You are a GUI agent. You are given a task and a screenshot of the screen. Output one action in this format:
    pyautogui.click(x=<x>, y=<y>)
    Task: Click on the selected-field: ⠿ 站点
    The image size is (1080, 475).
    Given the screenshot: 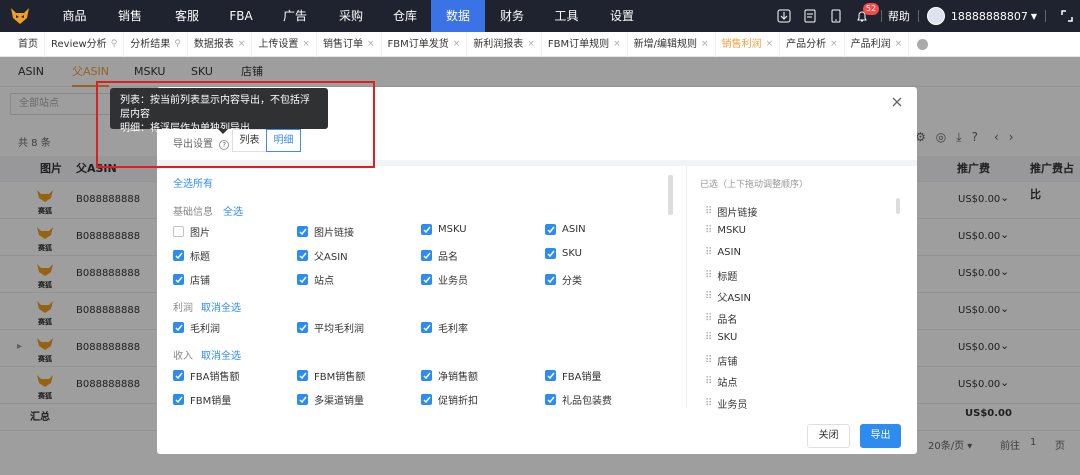 What is the action you would take?
    pyautogui.click(x=721, y=381)
    